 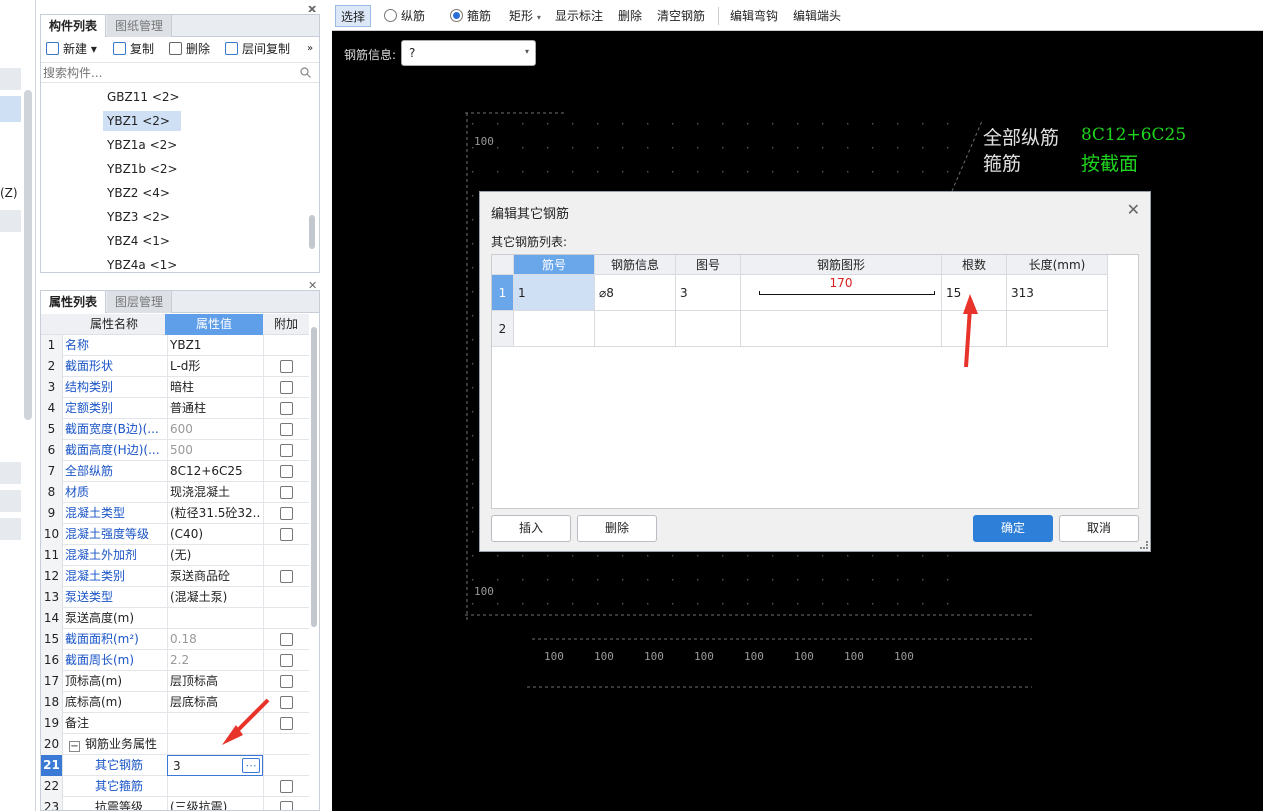 What do you see at coordinates (970, 304) in the screenshot?
I see `arrow-up-icon` at bounding box center [970, 304].